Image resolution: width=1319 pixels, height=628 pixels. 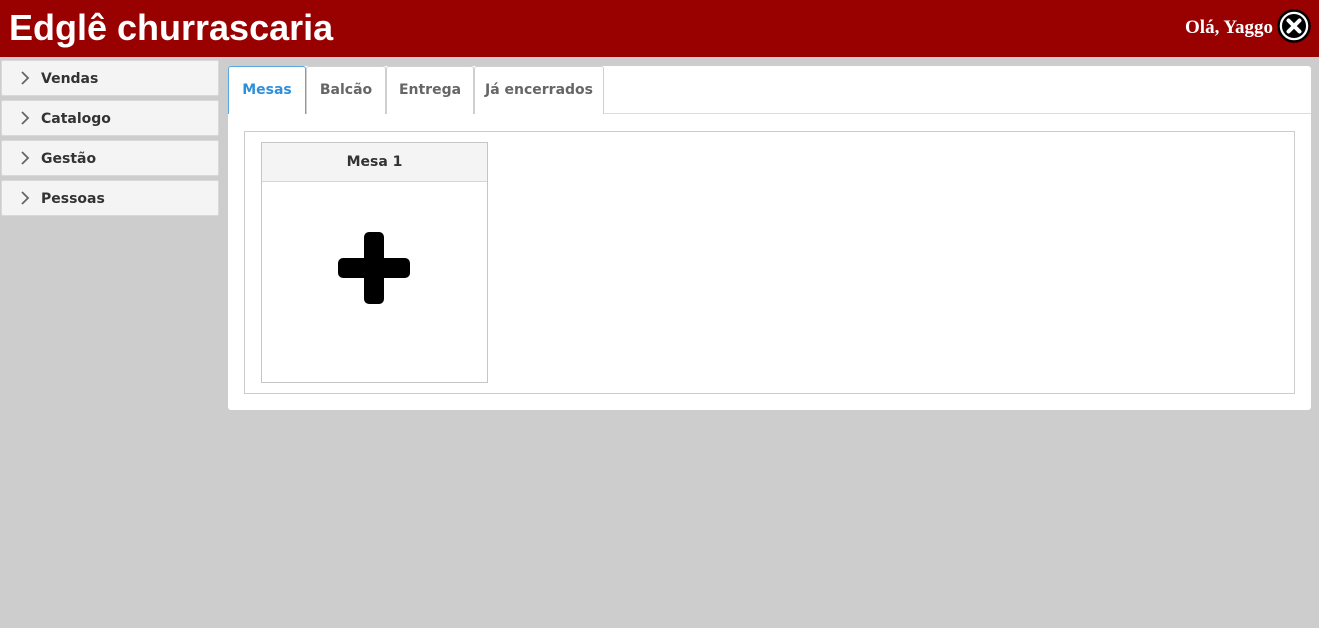 I want to click on sidebar-item-label: Gestão, so click(x=69, y=159).